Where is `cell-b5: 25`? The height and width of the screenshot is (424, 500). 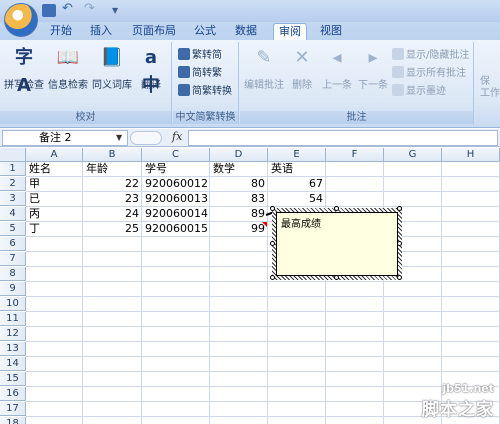 cell-b5: 25 is located at coordinates (112, 229).